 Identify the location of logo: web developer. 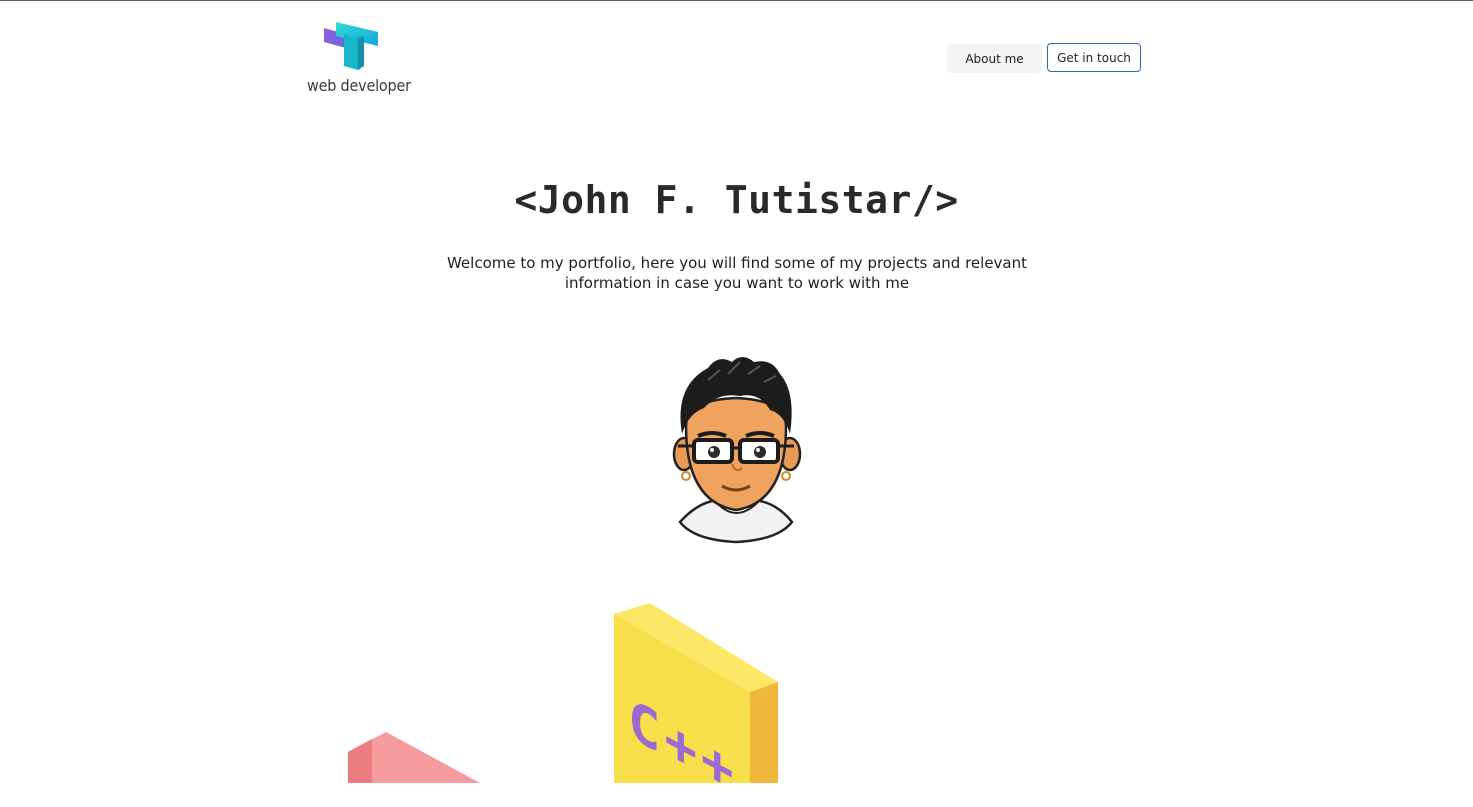
(358, 59).